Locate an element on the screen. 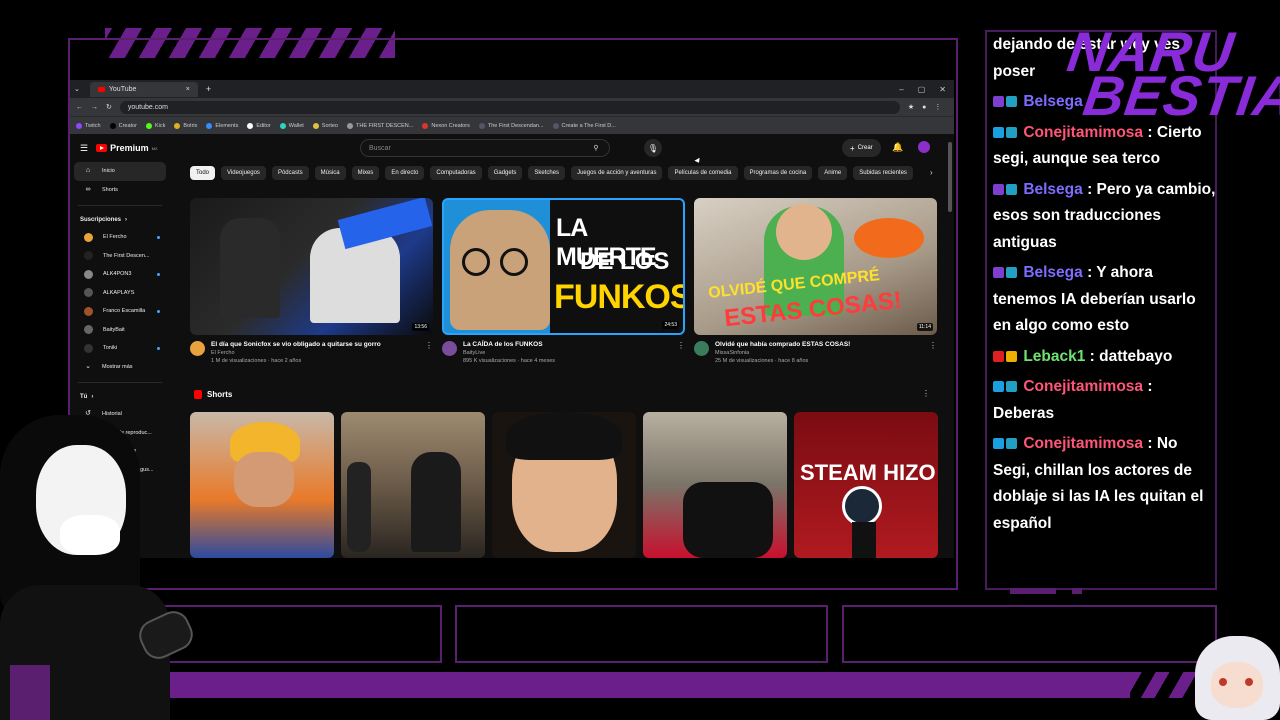 This screenshot has width=1280, height=720. restore-icon: ▢ is located at coordinates (922, 89).